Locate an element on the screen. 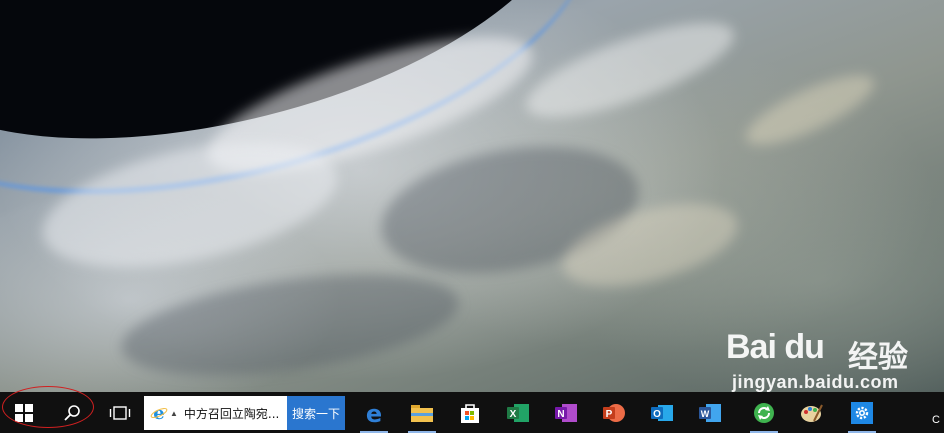 The width and height of the screenshot is (944, 433). taskbar-app-powerpoint: P is located at coordinates (614, 412).